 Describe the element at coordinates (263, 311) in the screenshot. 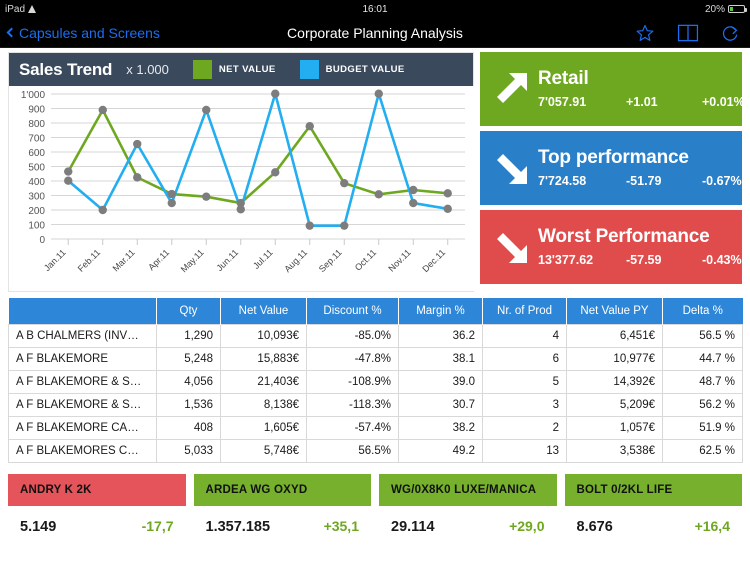

I see `column-header-net-value: Net Value` at that location.